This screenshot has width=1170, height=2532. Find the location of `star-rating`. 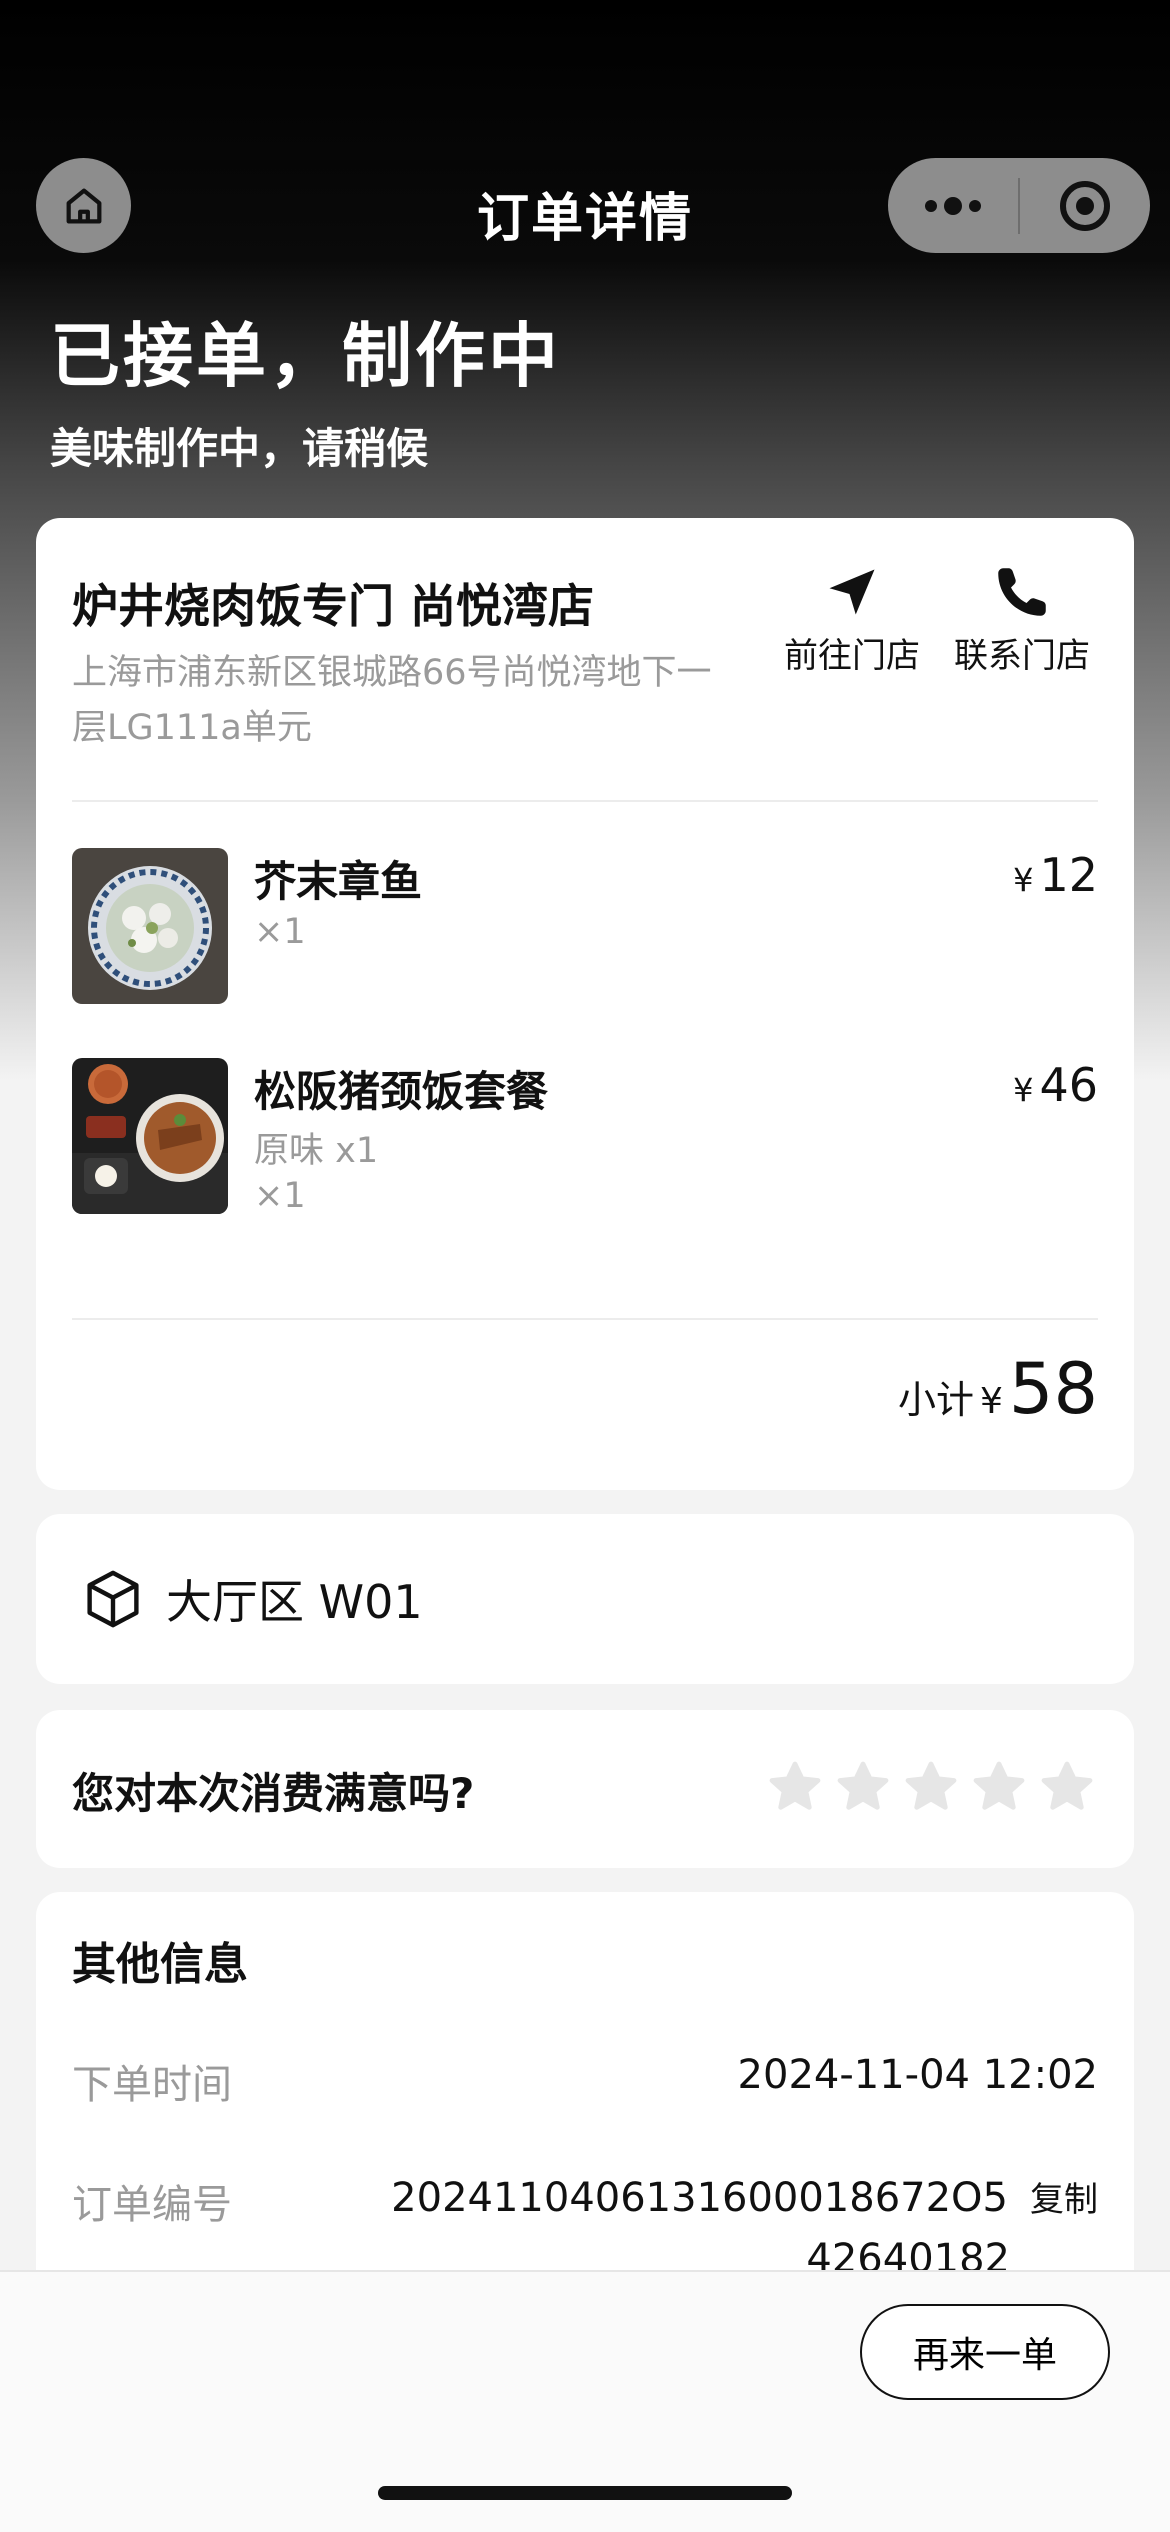

star-rating is located at coordinates (931, 1787).